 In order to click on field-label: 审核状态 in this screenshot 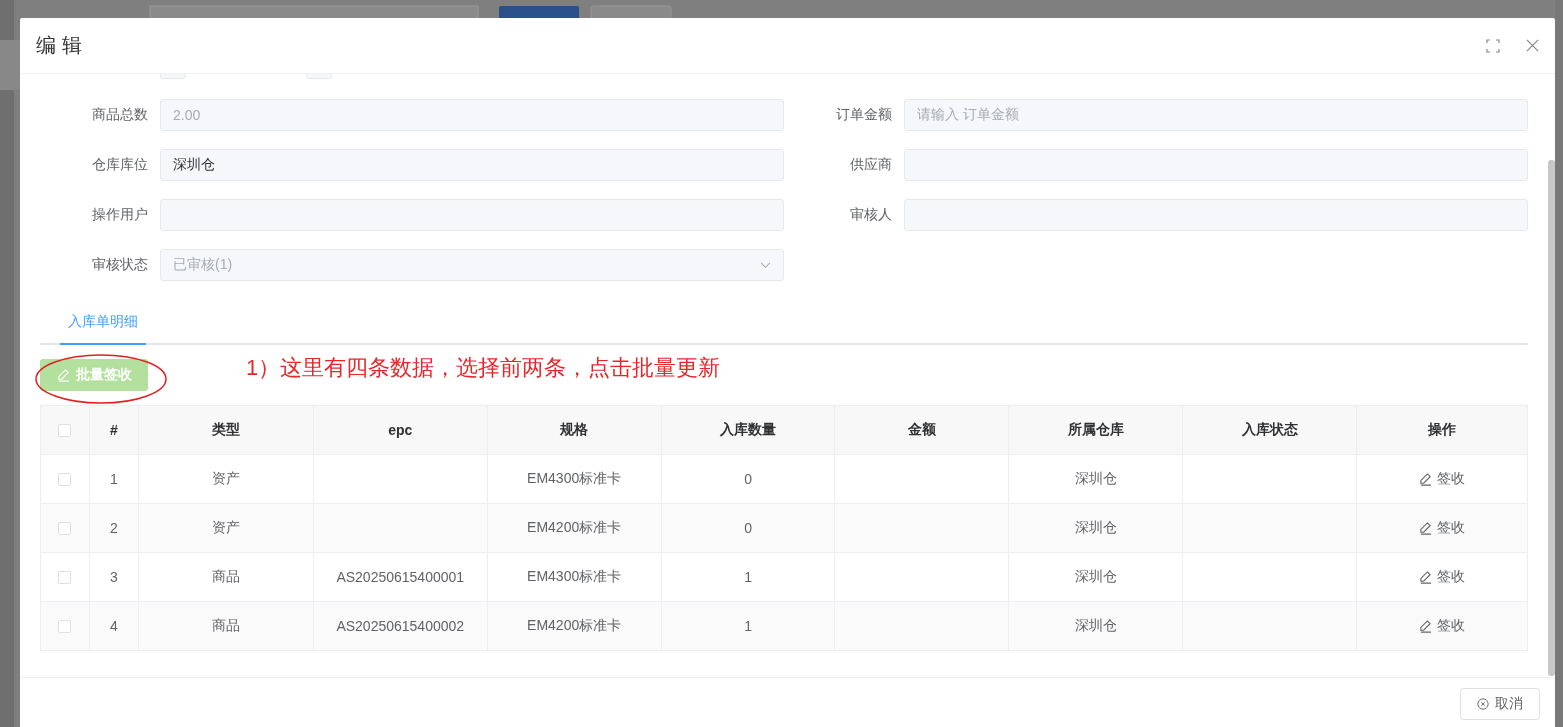, I will do `click(119, 265)`.